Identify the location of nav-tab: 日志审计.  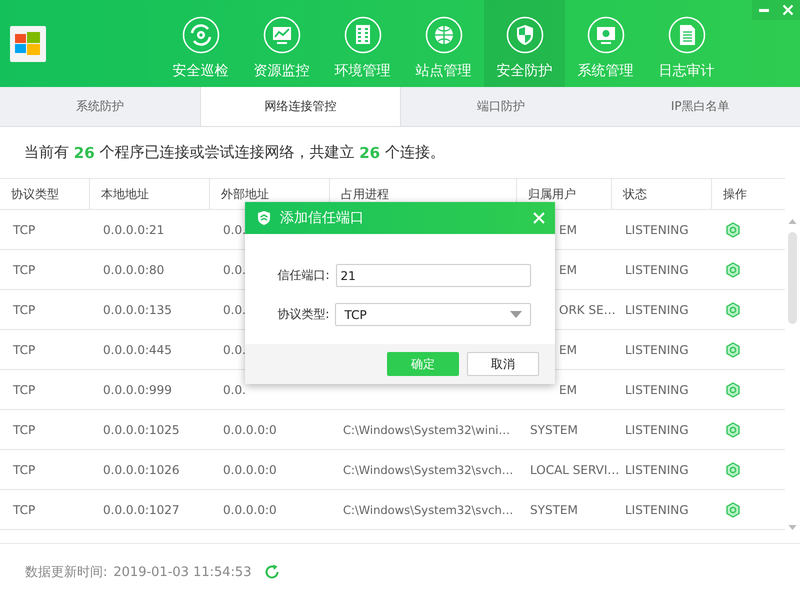
(686, 44).